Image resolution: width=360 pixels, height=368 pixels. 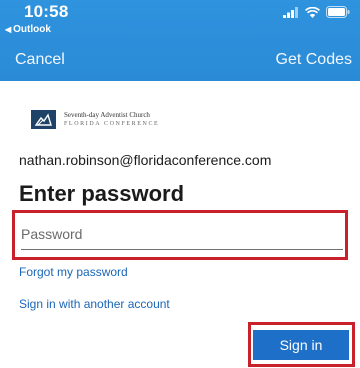 What do you see at coordinates (314, 60) in the screenshot?
I see `get-codes-button: Get Codes` at bounding box center [314, 60].